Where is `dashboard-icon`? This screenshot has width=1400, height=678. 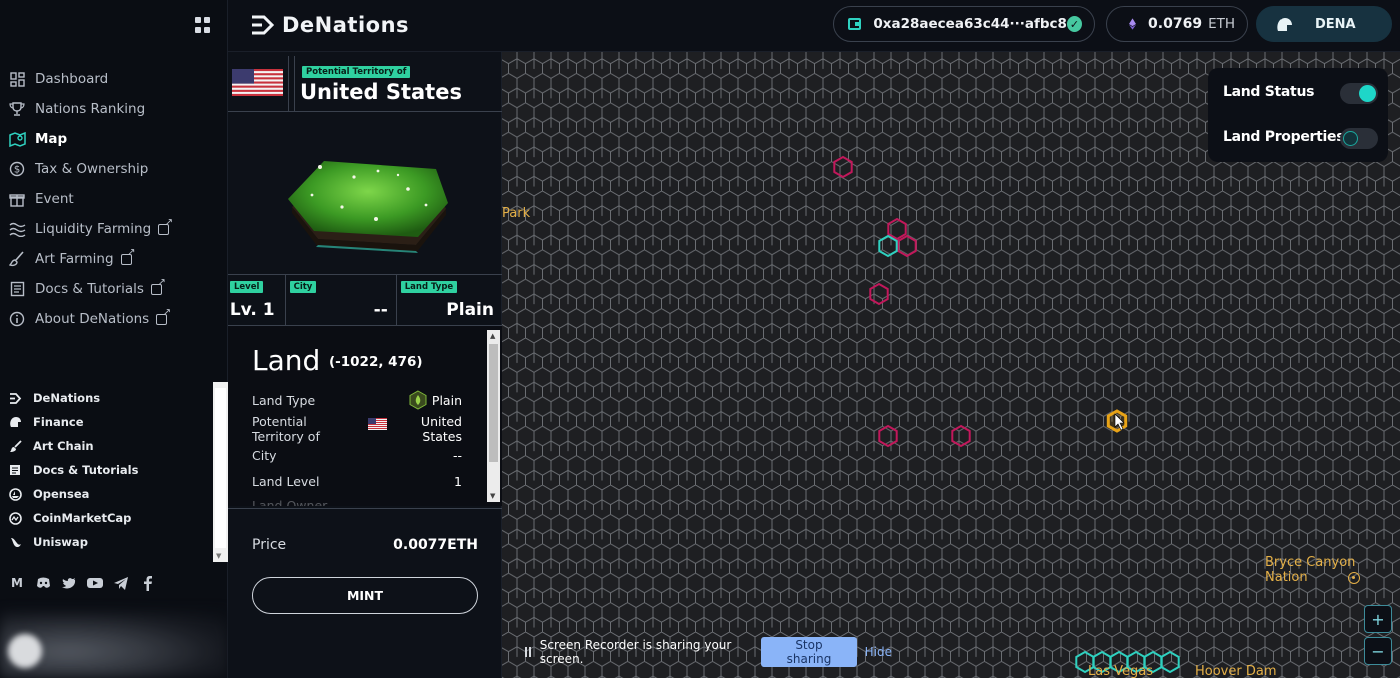 dashboard-icon is located at coordinates (17, 79).